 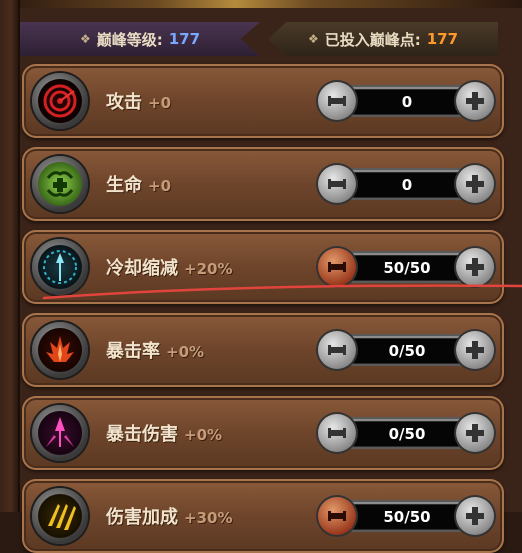 I want to click on attack-target-icon, so click(x=60, y=101).